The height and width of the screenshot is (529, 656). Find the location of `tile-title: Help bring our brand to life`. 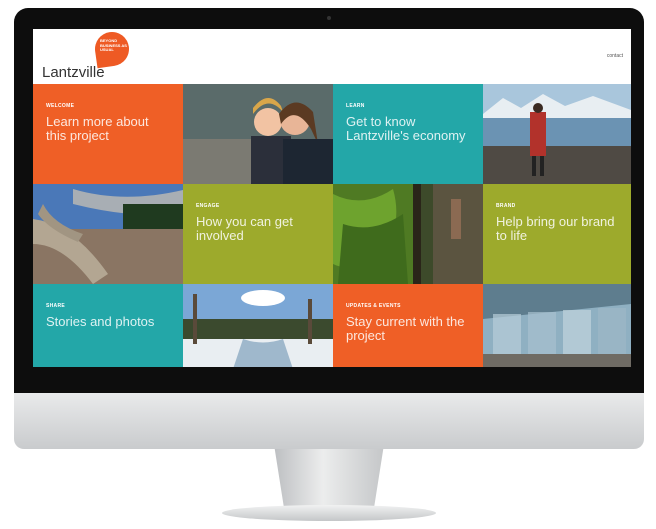

tile-title: Help bring our brand to life is located at coordinates (555, 228).